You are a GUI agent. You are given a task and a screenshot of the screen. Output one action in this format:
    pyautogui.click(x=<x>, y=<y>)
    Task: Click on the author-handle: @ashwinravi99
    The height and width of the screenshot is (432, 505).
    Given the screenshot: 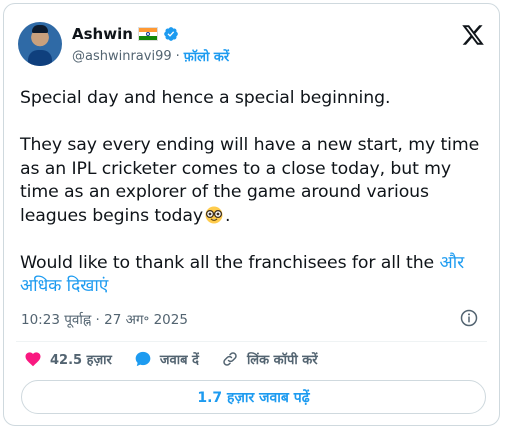 What is the action you would take?
    pyautogui.click(x=122, y=56)
    